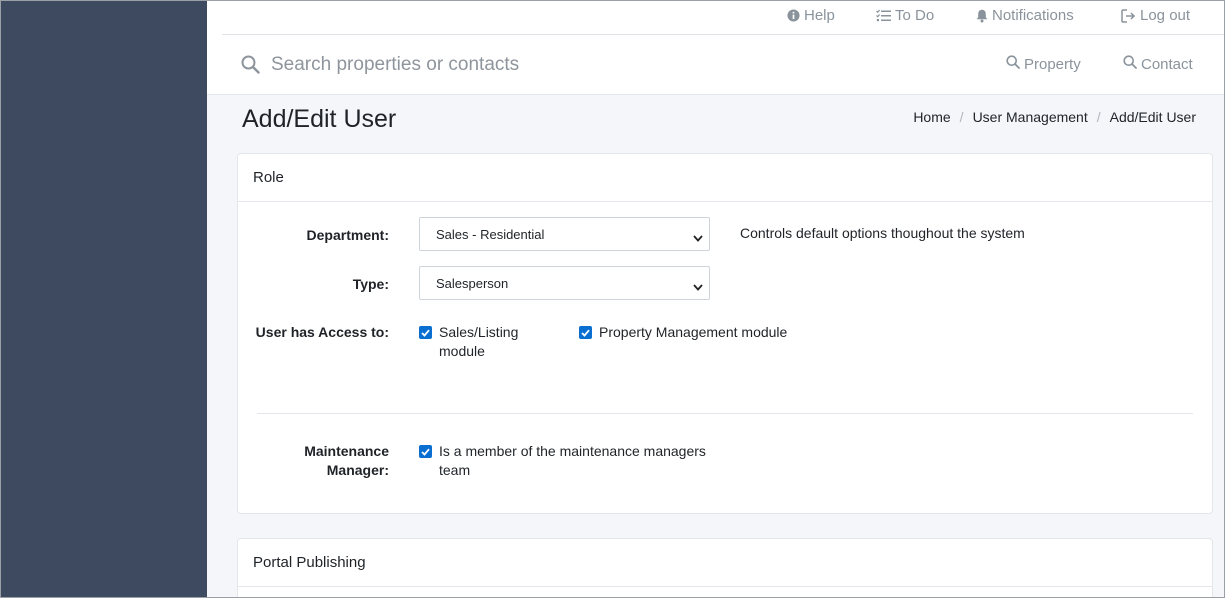 Image resolution: width=1225 pixels, height=598 pixels. What do you see at coordinates (346, 461) in the screenshot?
I see `maintenance-manager-label: Maintenance Manager:` at bounding box center [346, 461].